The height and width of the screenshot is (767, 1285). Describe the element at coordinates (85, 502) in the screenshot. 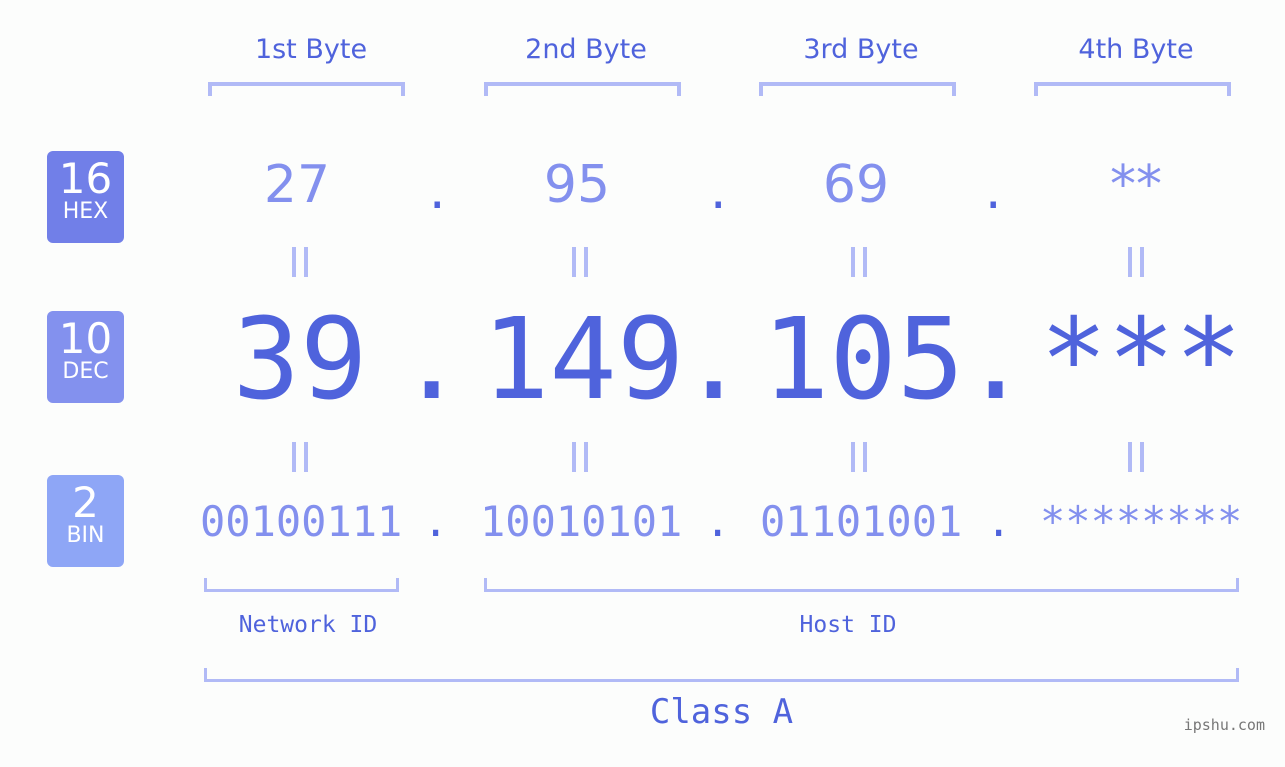

I see `bin-base-number: 2` at that location.